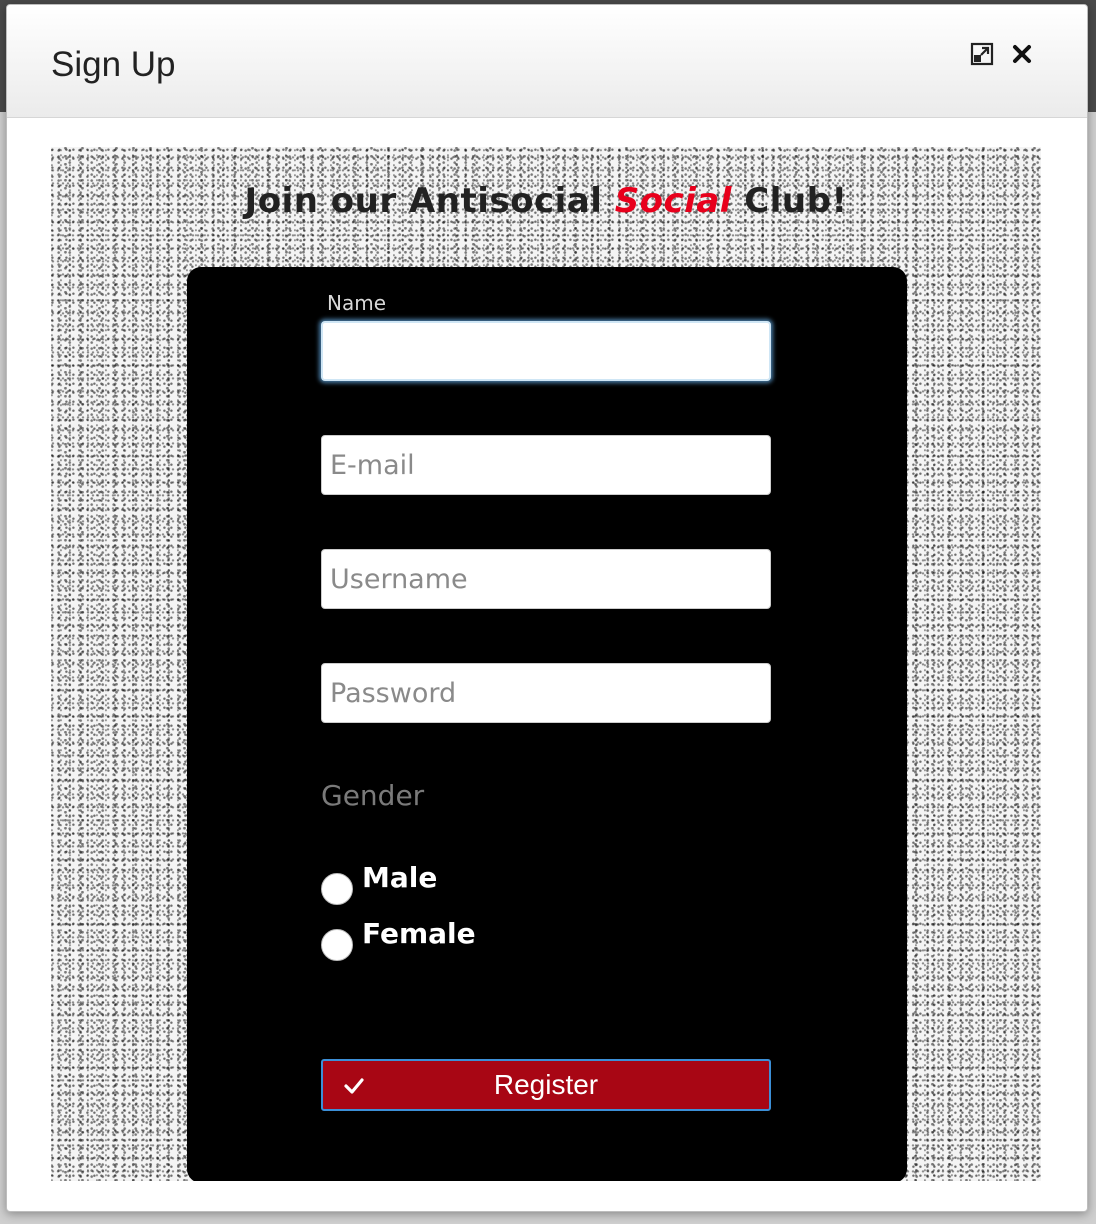 The height and width of the screenshot is (1224, 1096). I want to click on male-radio-label: Male, so click(400, 877).